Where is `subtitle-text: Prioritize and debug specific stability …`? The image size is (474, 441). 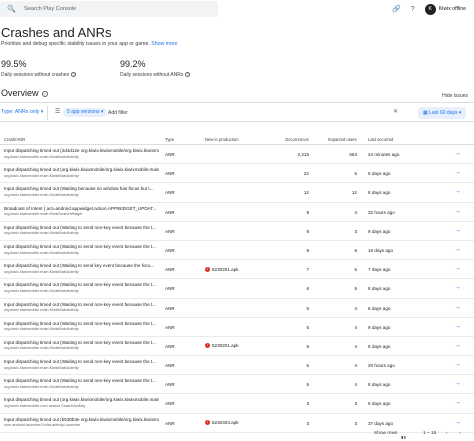 subtitle-text: Prioritize and debug specific stability … is located at coordinates (75, 44).